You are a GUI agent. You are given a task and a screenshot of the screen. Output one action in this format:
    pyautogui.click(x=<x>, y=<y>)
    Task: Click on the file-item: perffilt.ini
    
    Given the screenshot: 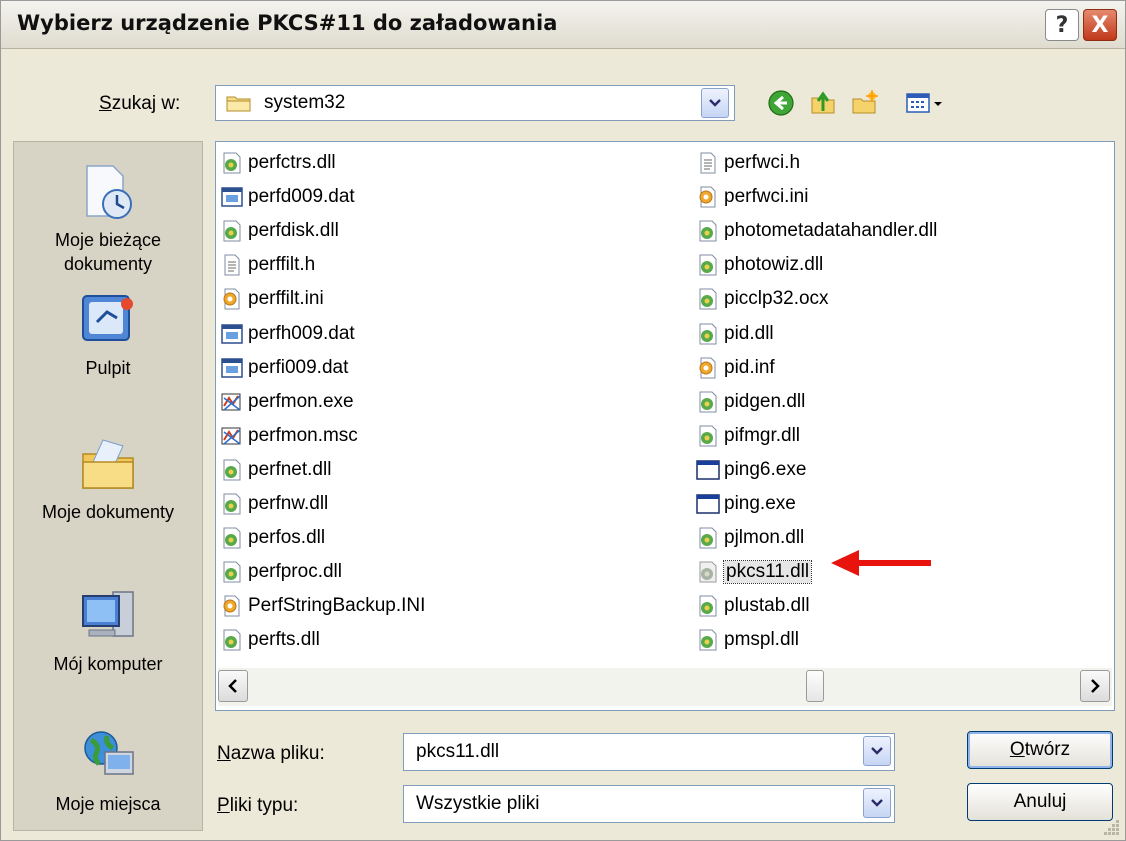 What is the action you would take?
    pyautogui.click(x=322, y=299)
    